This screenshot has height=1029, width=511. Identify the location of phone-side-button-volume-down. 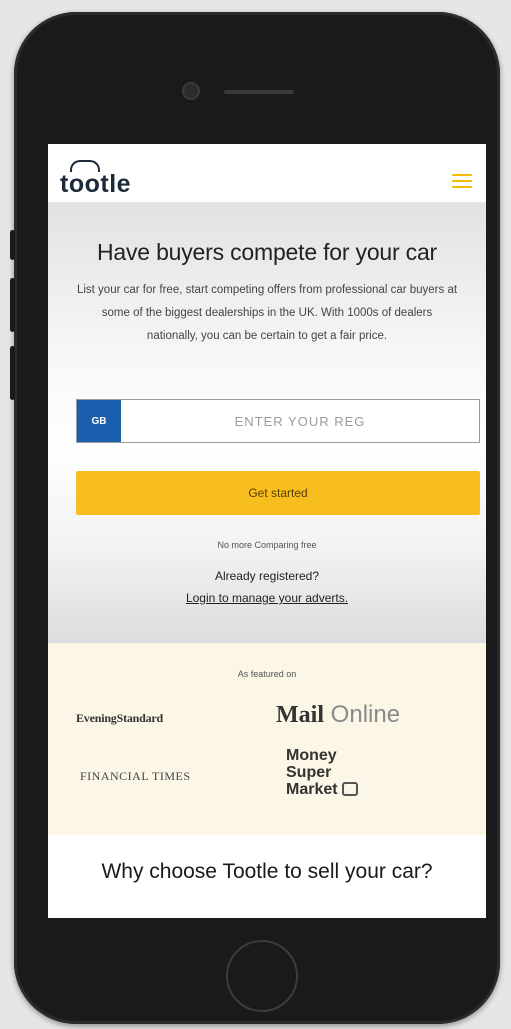
(12, 373).